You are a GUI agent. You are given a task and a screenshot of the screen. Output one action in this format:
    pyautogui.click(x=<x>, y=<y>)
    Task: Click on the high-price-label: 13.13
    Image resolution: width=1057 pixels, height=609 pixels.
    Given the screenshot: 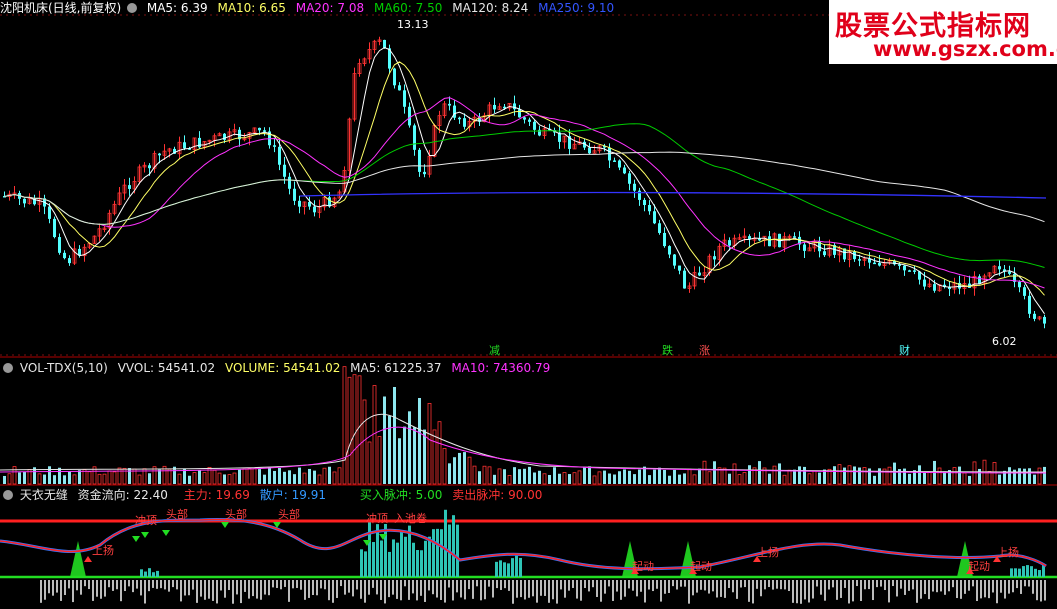 What is the action you would take?
    pyautogui.click(x=413, y=24)
    